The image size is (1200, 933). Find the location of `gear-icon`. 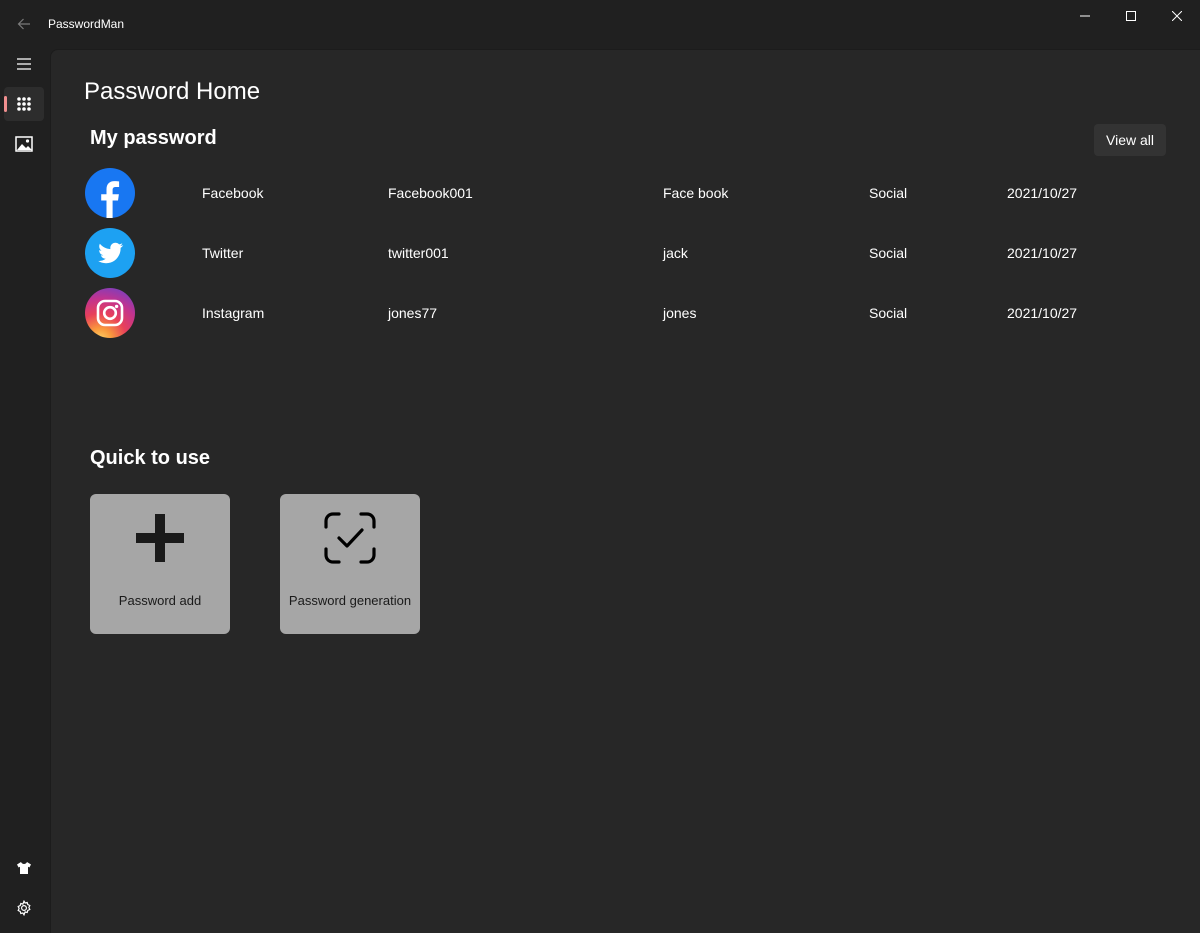

gear-icon is located at coordinates (24, 908).